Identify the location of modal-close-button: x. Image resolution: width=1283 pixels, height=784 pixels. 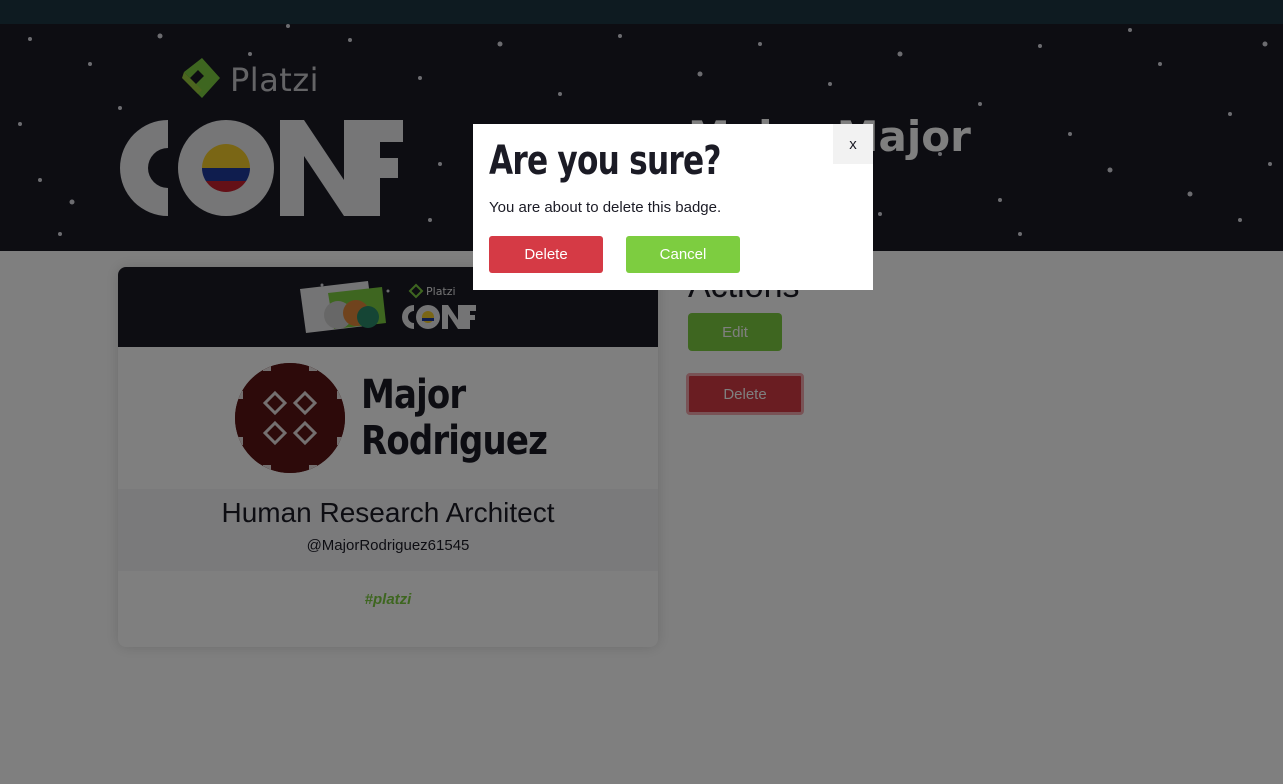
(853, 144).